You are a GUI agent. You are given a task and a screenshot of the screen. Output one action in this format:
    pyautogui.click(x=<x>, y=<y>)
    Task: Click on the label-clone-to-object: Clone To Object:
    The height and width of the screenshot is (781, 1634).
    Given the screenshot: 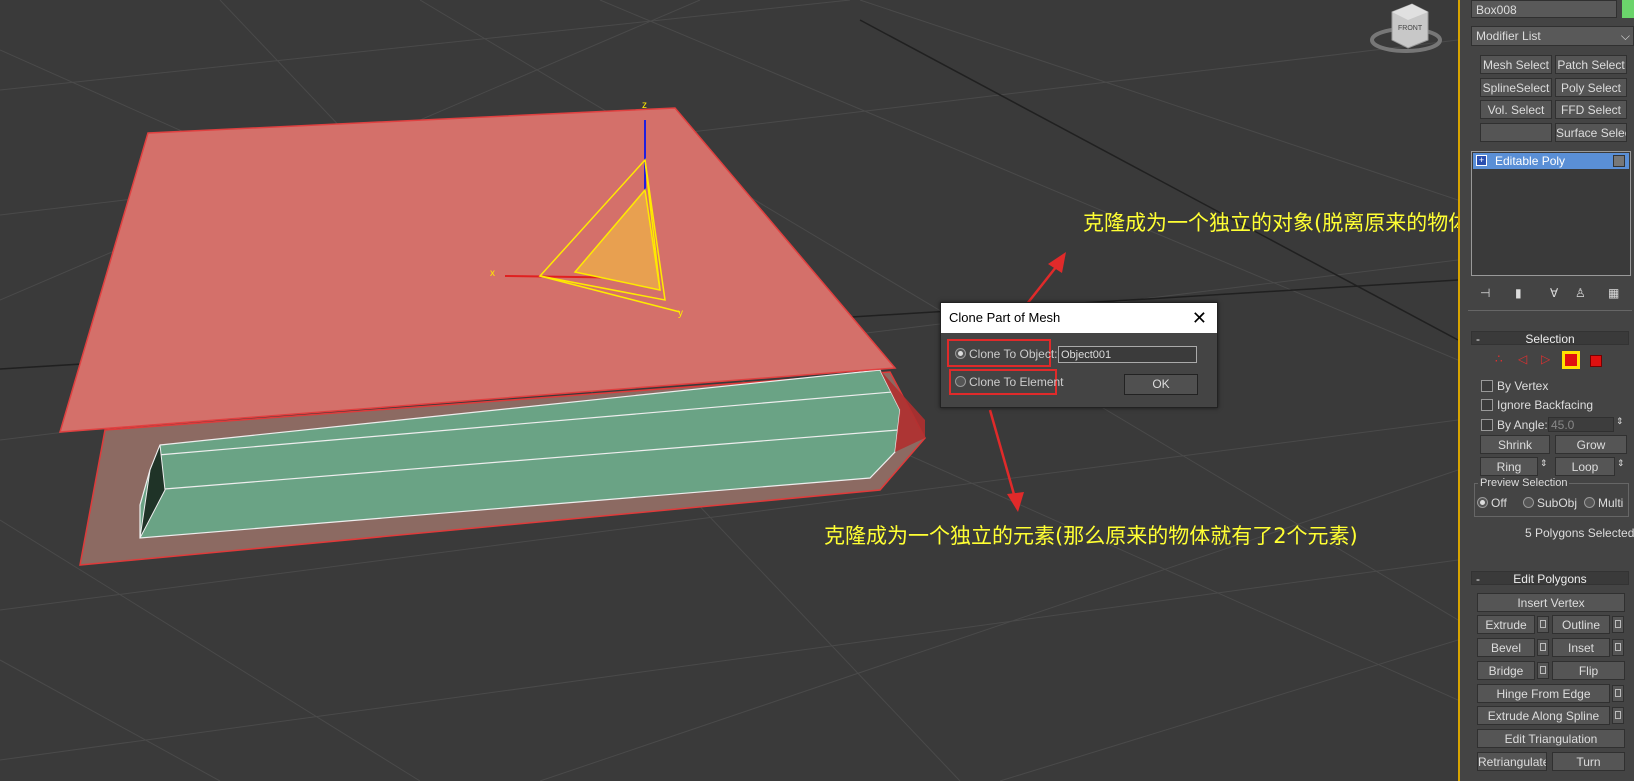 What is the action you would take?
    pyautogui.click(x=1013, y=354)
    